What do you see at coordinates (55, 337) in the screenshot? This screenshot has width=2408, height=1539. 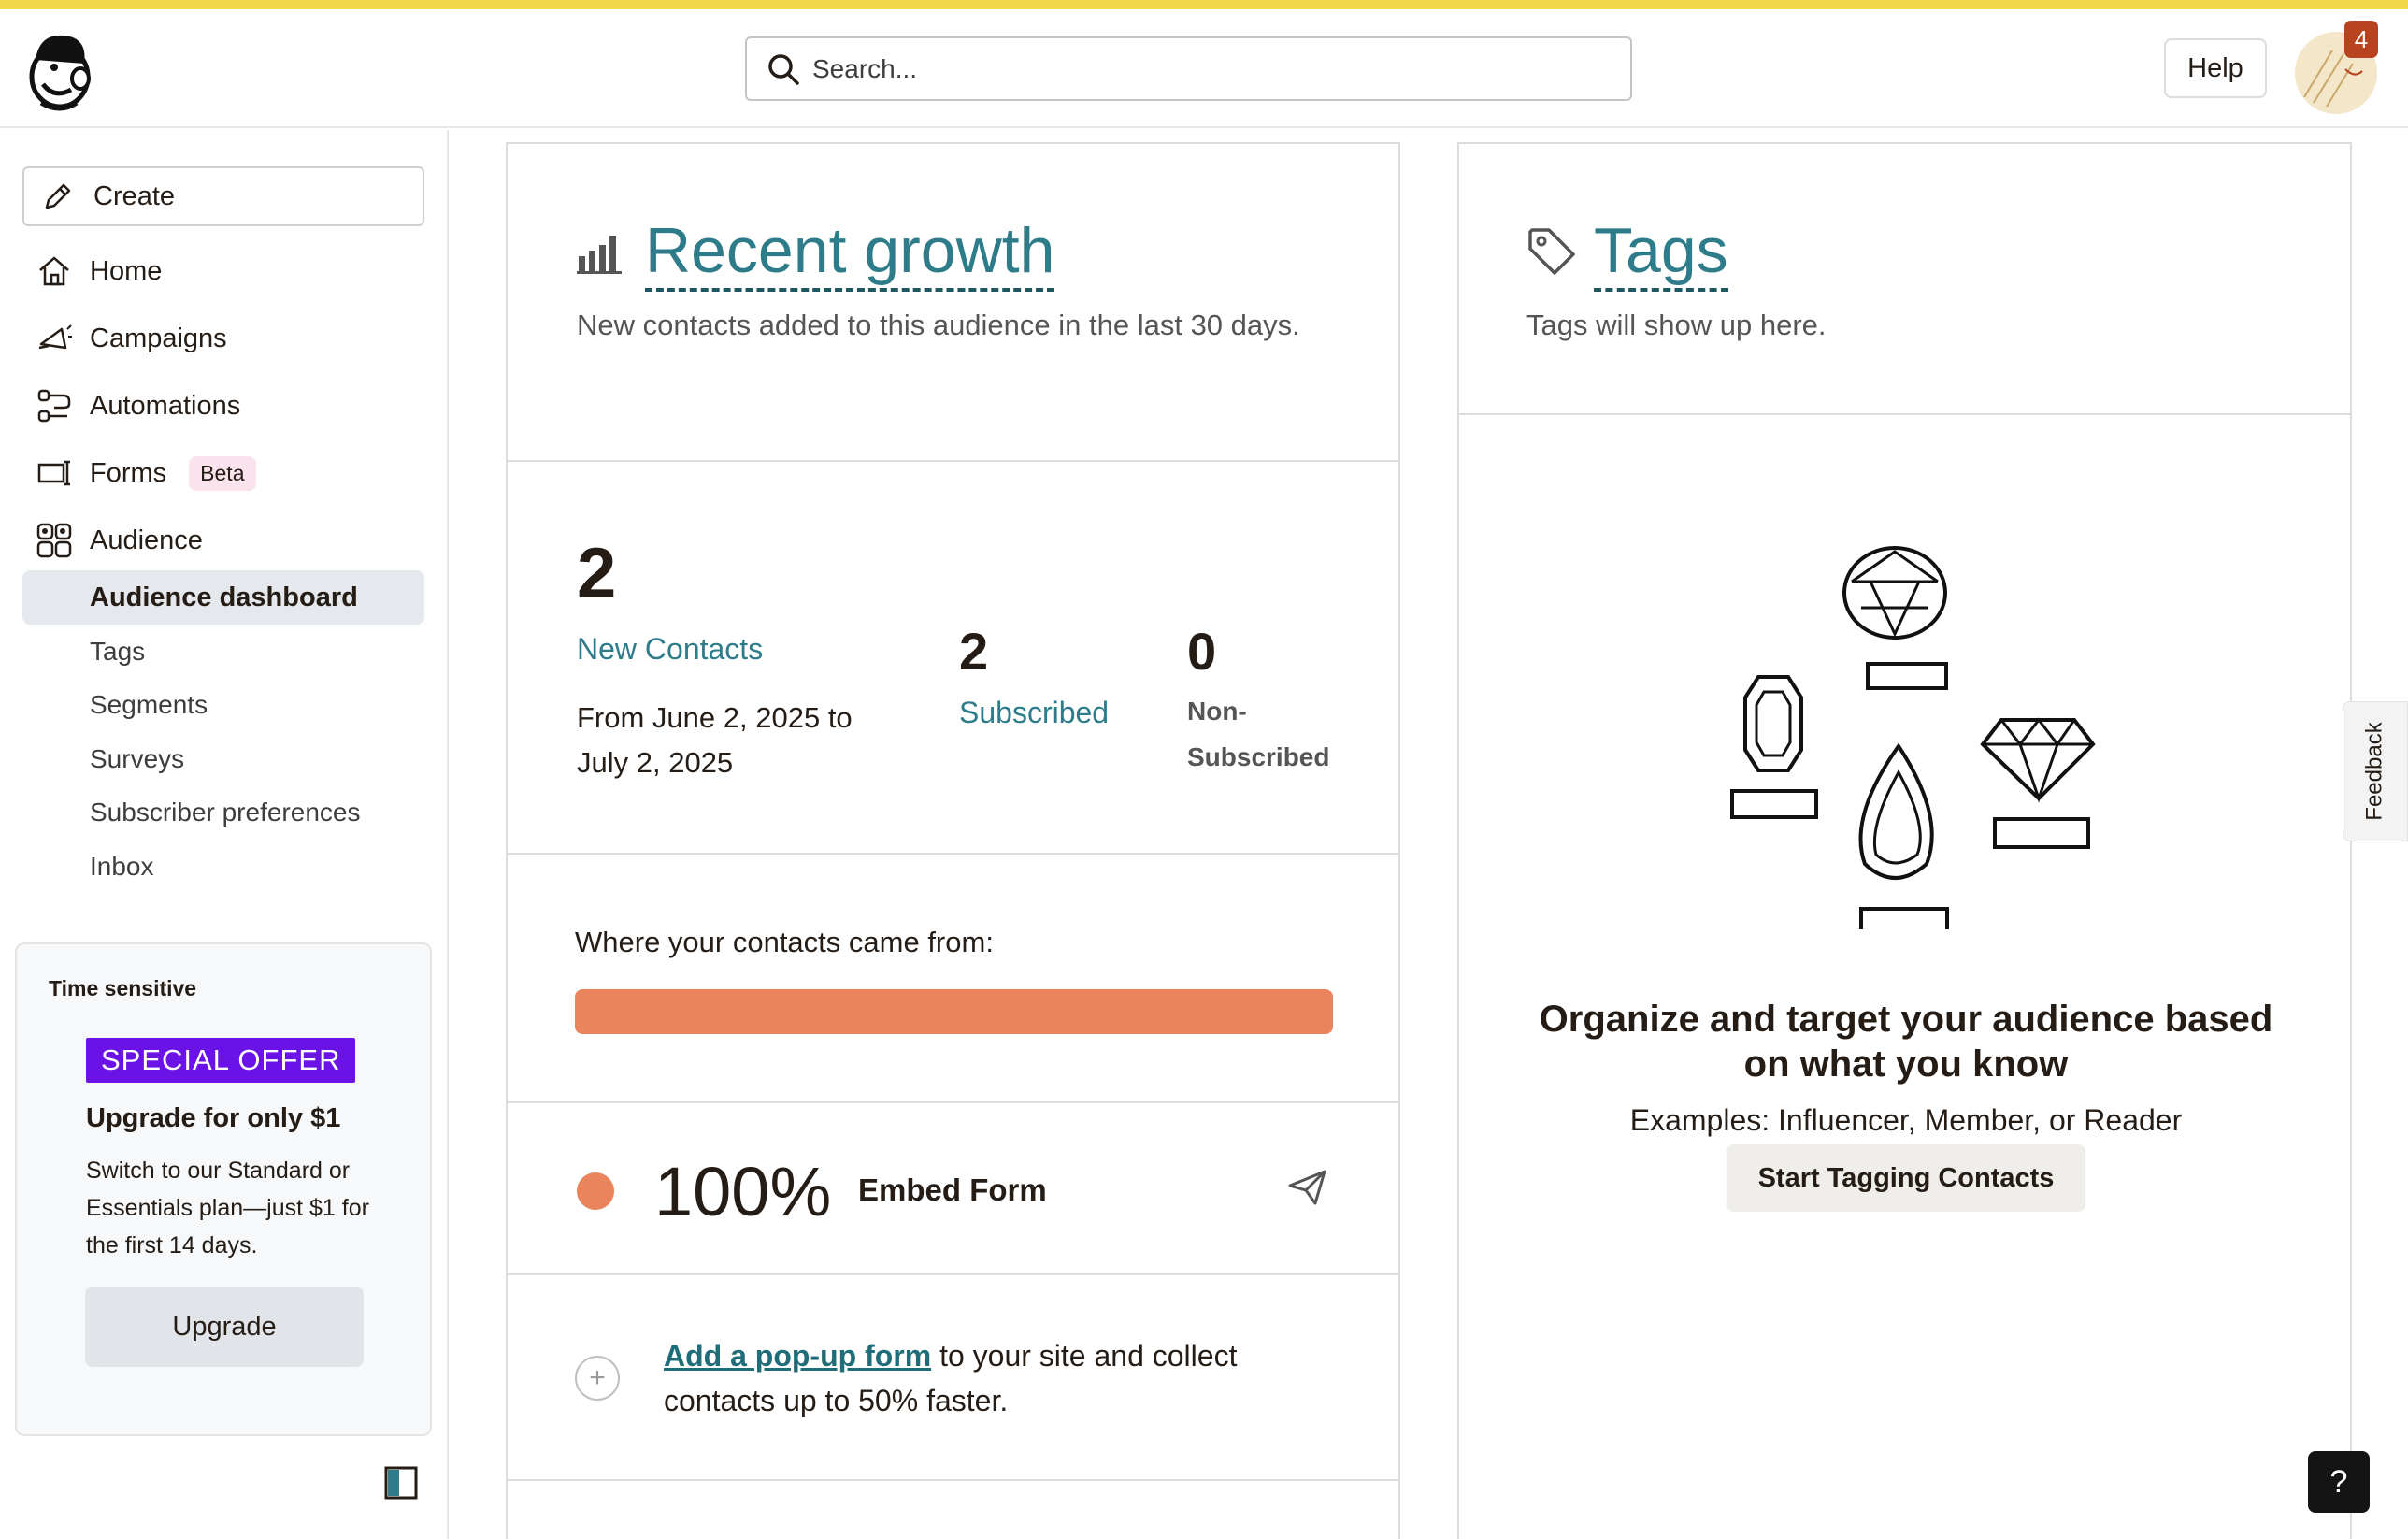 I see `megaphone-icon` at bounding box center [55, 337].